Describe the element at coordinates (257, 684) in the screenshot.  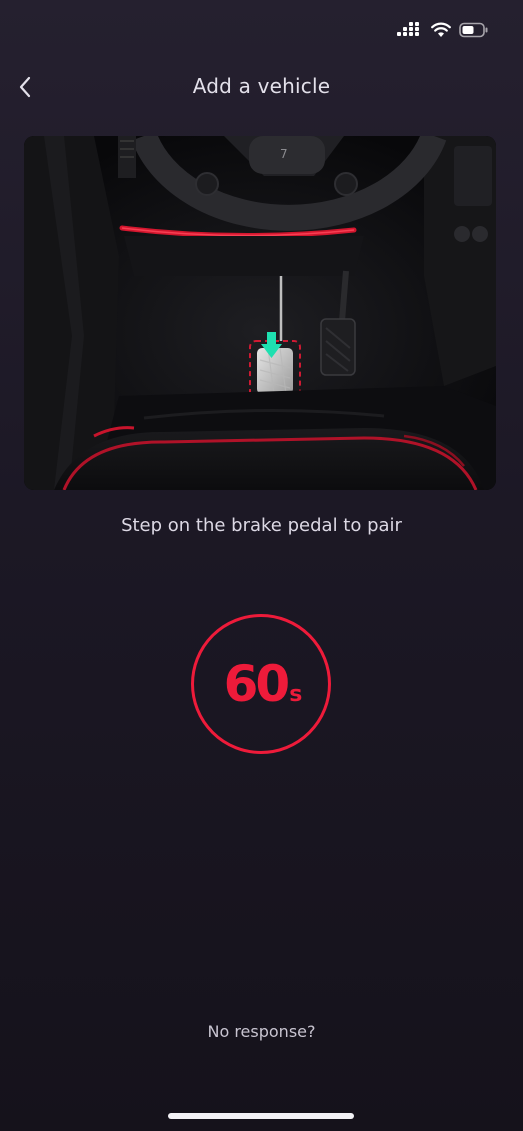
I see `countdown-value: 60` at that location.